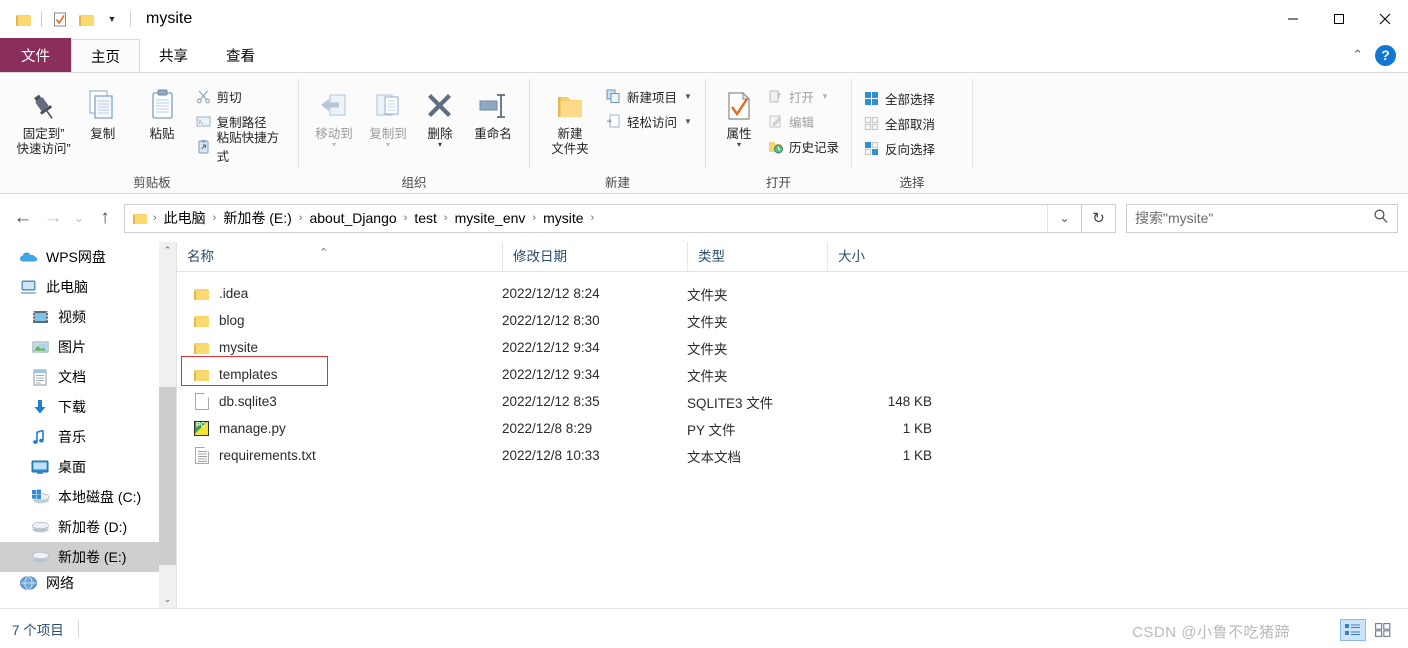 Image resolution: width=1408 pixels, height=648 pixels. Describe the element at coordinates (739, 113) in the screenshot. I see `properties-button: 属性 ▾` at that location.